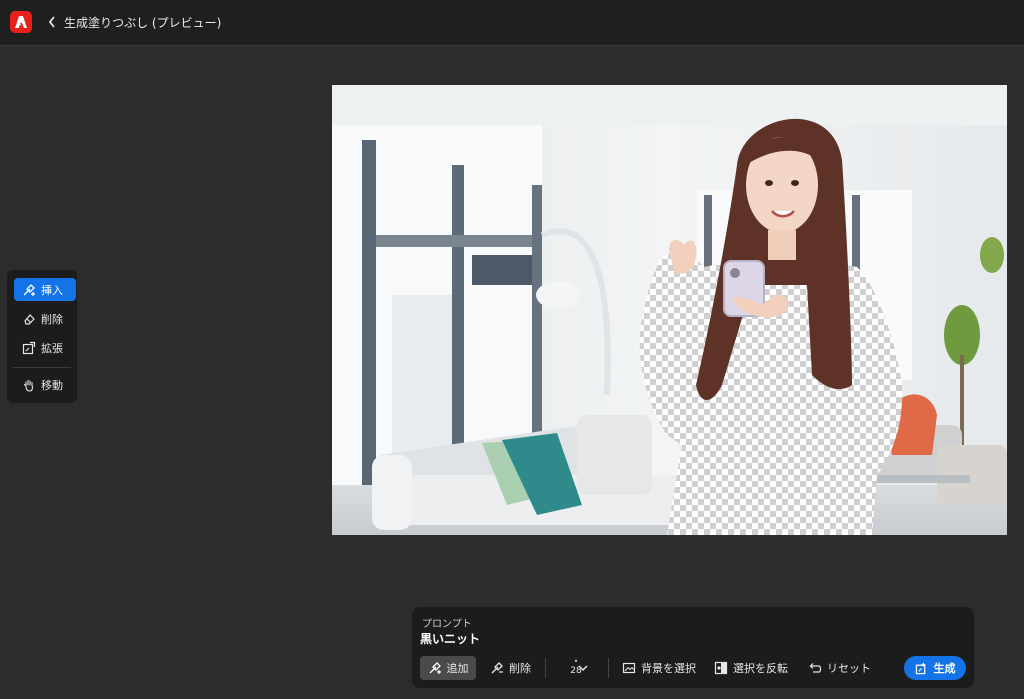  What do you see at coordinates (815, 668) in the screenshot?
I see `undo-icon` at bounding box center [815, 668].